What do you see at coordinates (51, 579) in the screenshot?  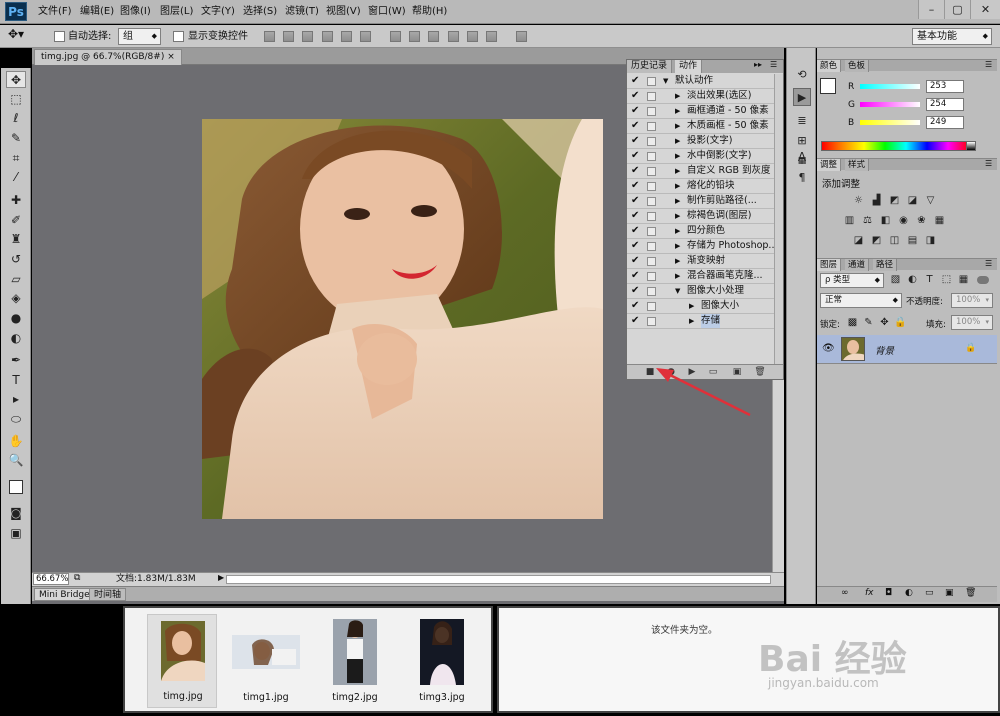 I see `zoom-field: 66.67%` at bounding box center [51, 579].